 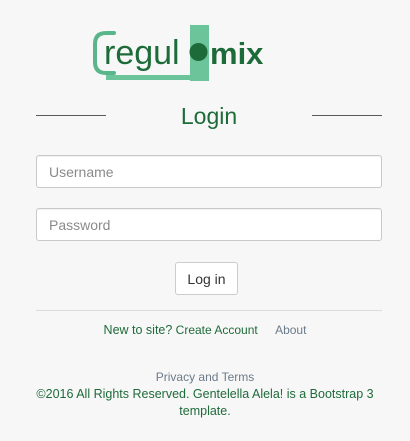 I want to click on signup-row: New to site? Create Account About, so click(x=205, y=330).